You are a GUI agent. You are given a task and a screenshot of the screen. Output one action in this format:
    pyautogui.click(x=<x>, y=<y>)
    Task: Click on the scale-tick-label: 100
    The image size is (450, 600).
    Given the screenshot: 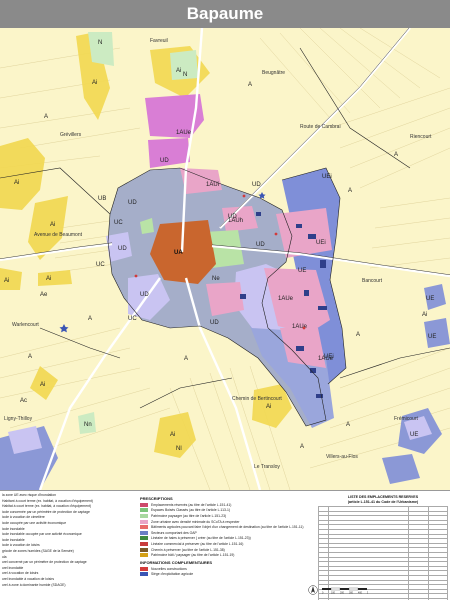 What is the action you would take?
    pyautogui.click(x=333, y=593)
    